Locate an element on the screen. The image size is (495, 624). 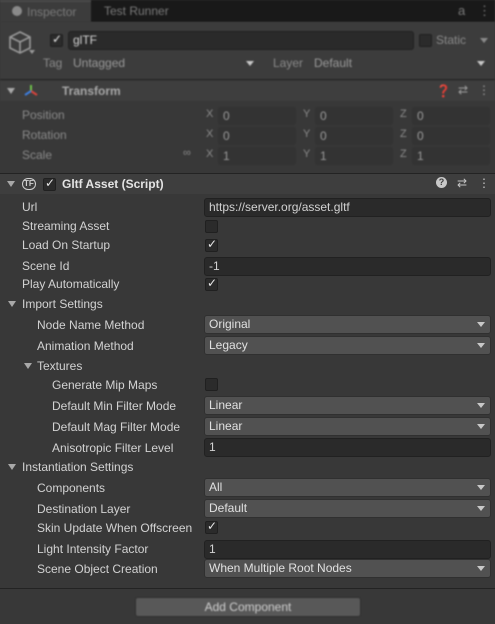
tab-inspector: Inspector is located at coordinates (45, 11).